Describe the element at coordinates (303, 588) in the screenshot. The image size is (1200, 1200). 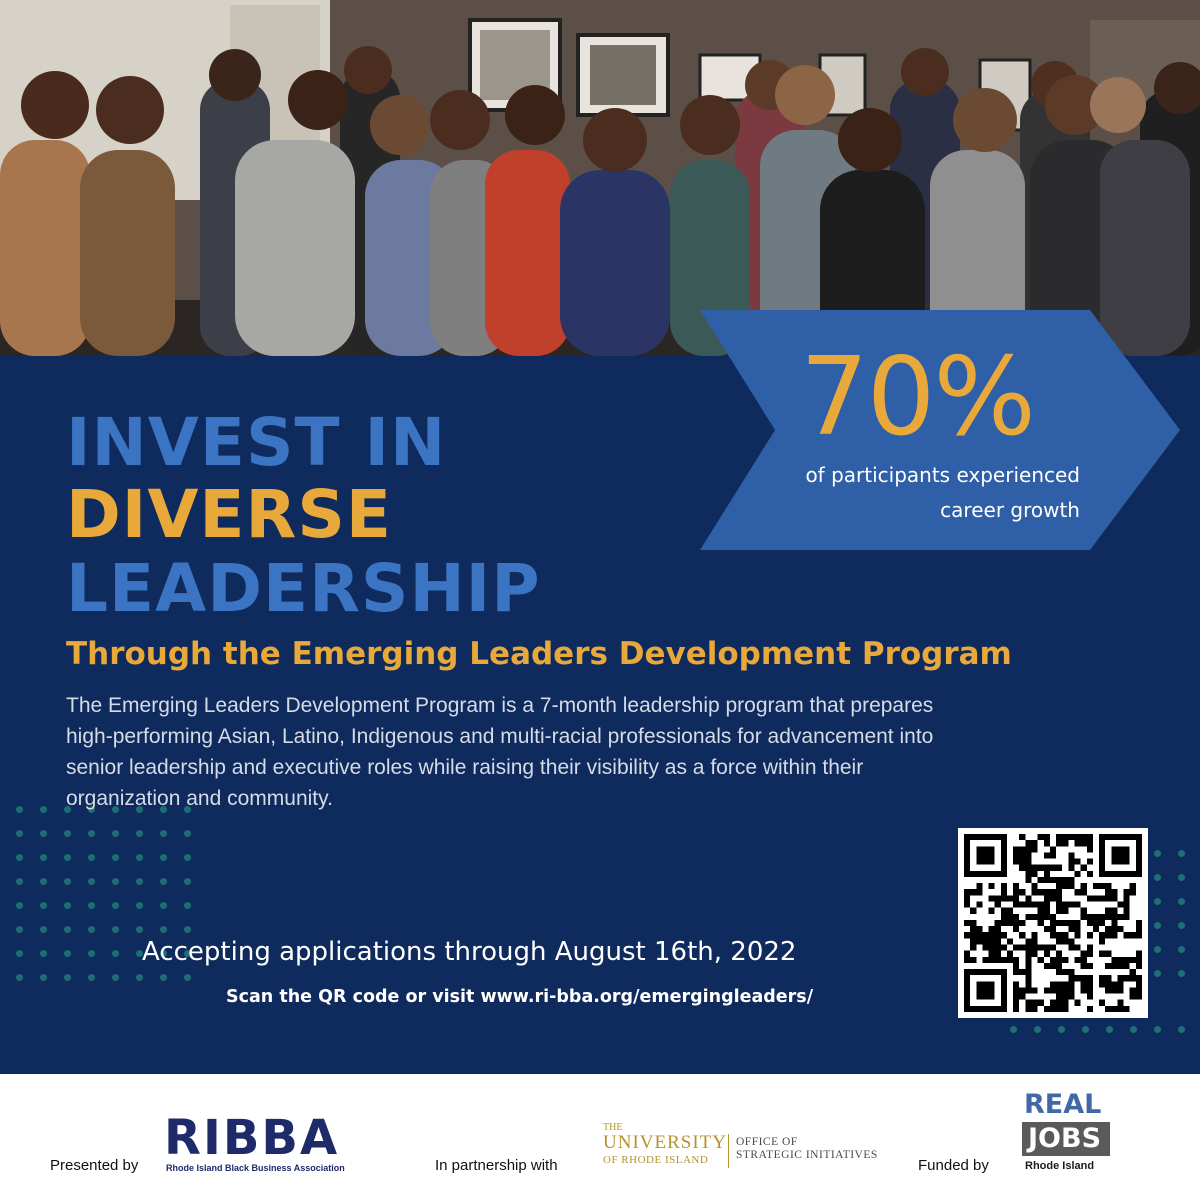
I see `headline-line3: LEADERSHIP` at that location.